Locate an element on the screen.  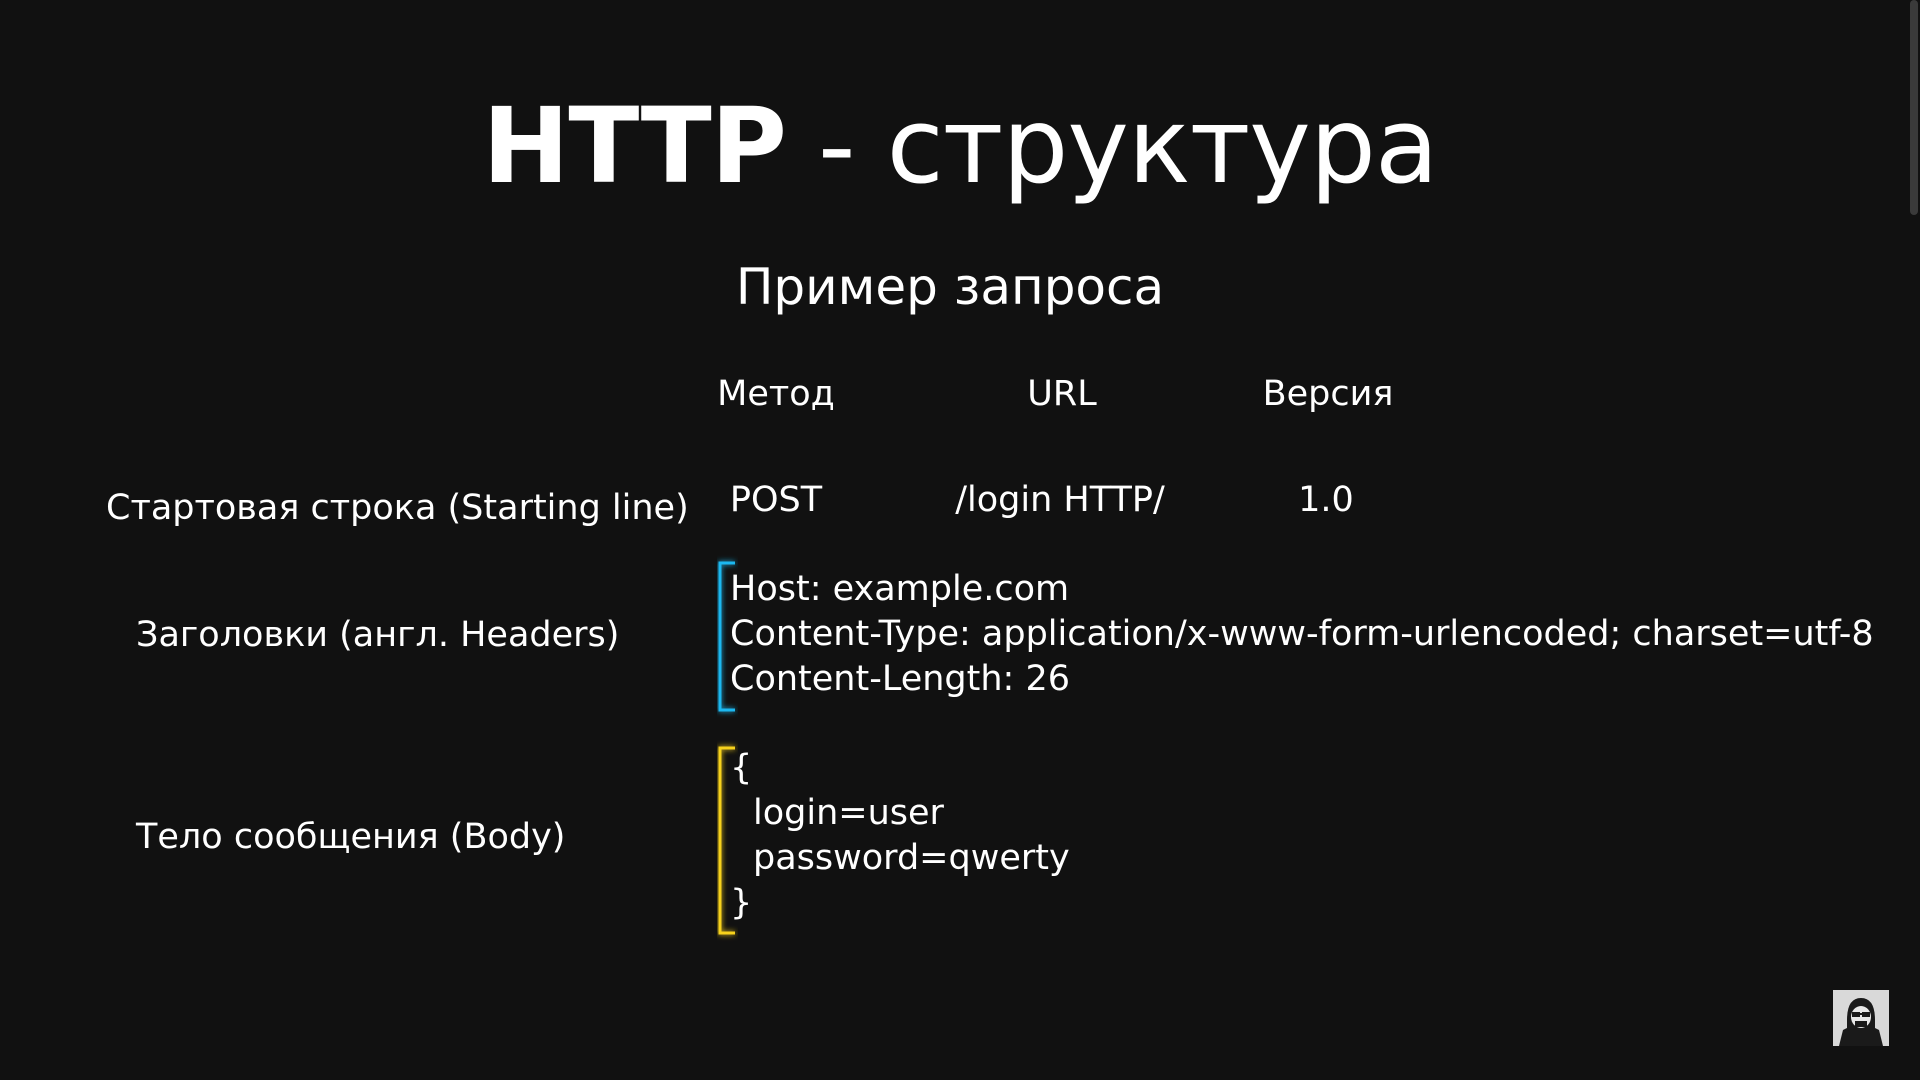
body-label: Тело сообщения (Body) is located at coordinates (351, 837).